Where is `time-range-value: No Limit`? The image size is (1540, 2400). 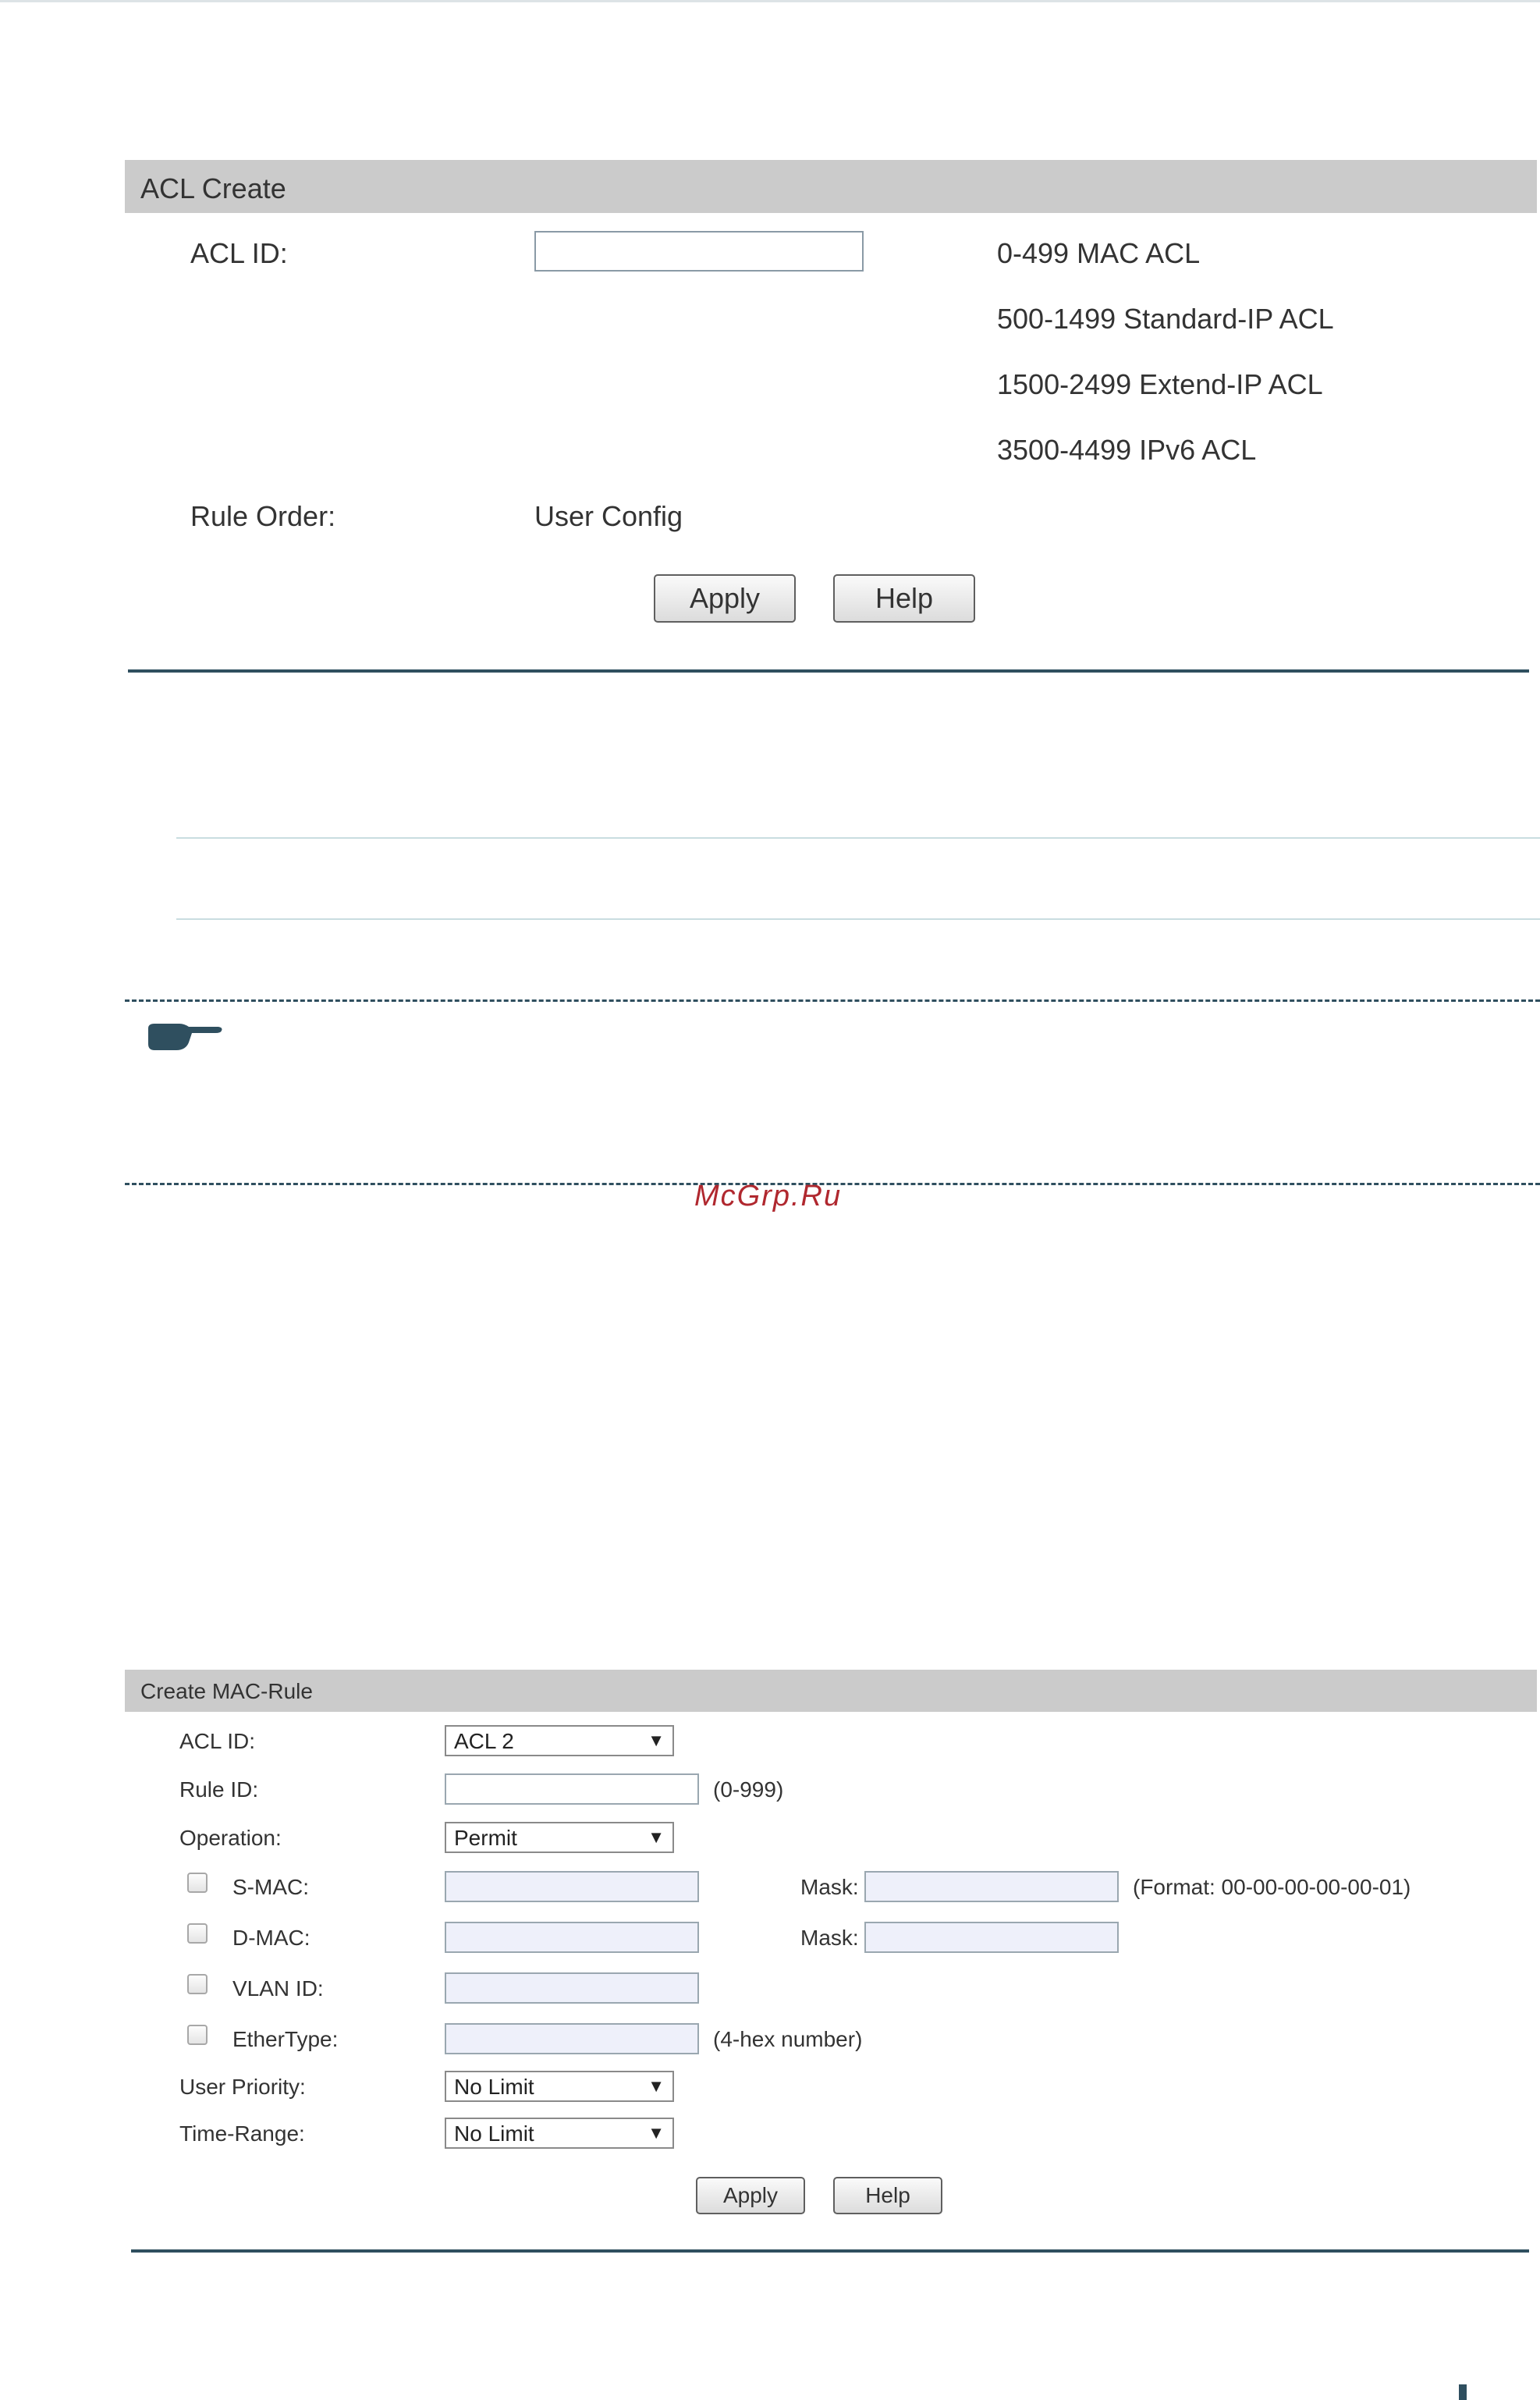
time-range-value: No Limit is located at coordinates (494, 2133).